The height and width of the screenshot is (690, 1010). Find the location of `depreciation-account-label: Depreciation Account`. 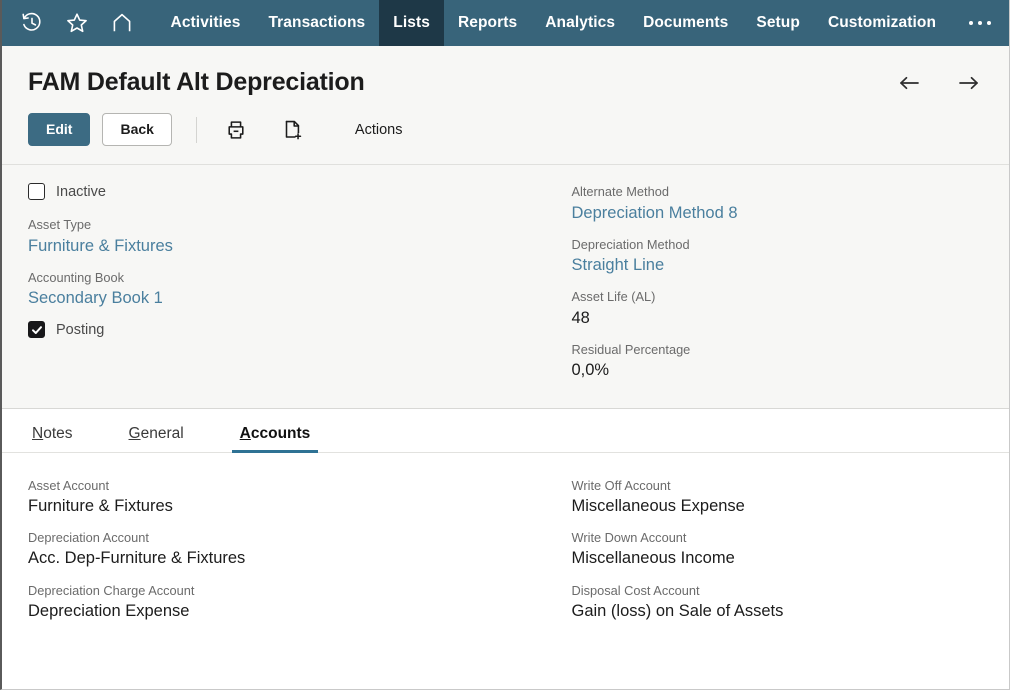

depreciation-account-label: Depreciation Account is located at coordinates (88, 538).